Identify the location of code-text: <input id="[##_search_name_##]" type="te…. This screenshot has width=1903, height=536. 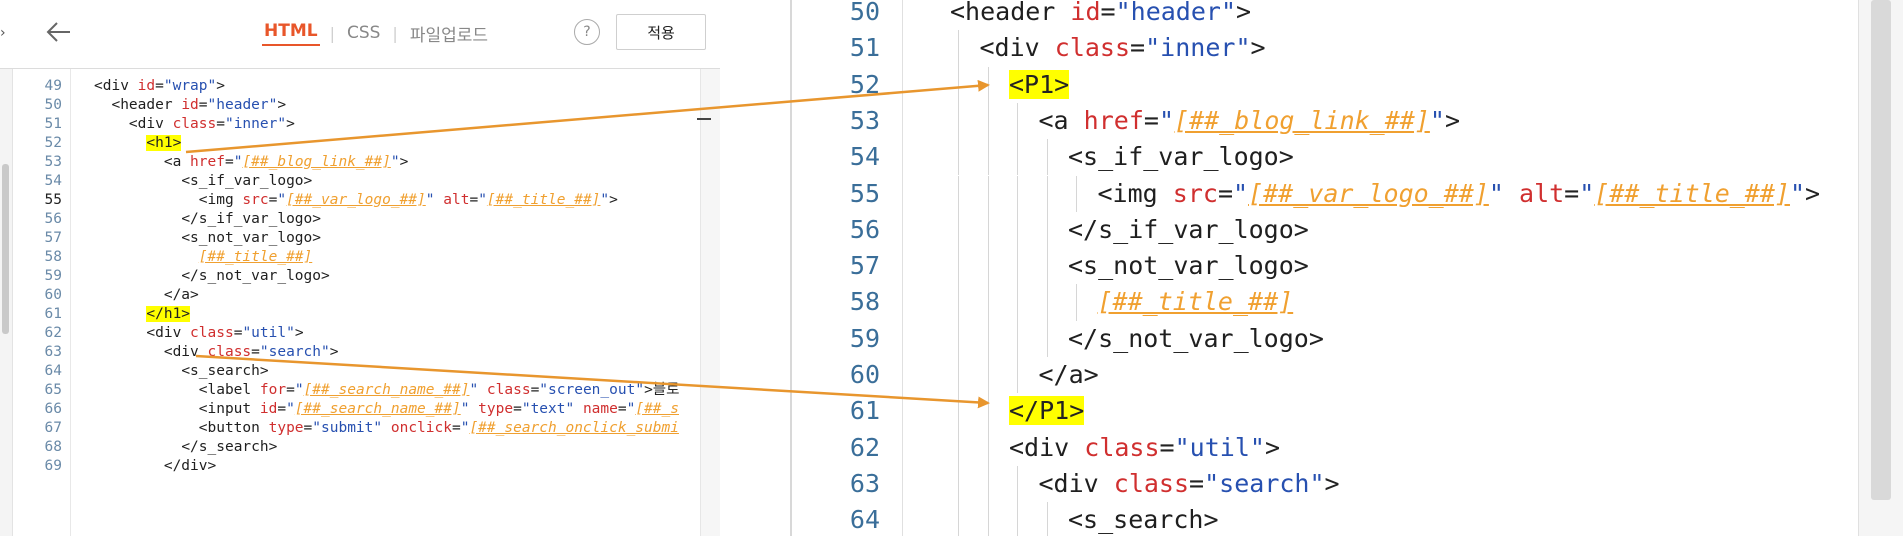
(386, 409).